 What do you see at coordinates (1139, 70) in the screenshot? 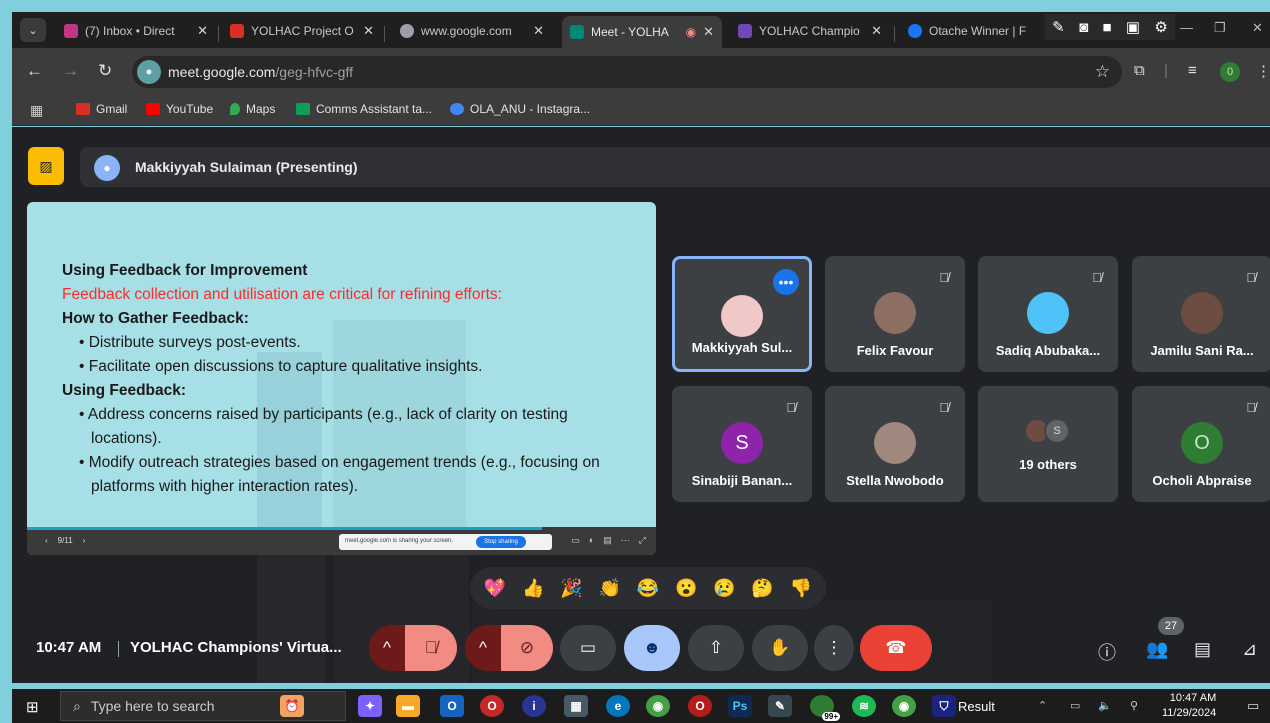
I see `extensions-puzzle-icon: ⧉` at bounding box center [1139, 70].